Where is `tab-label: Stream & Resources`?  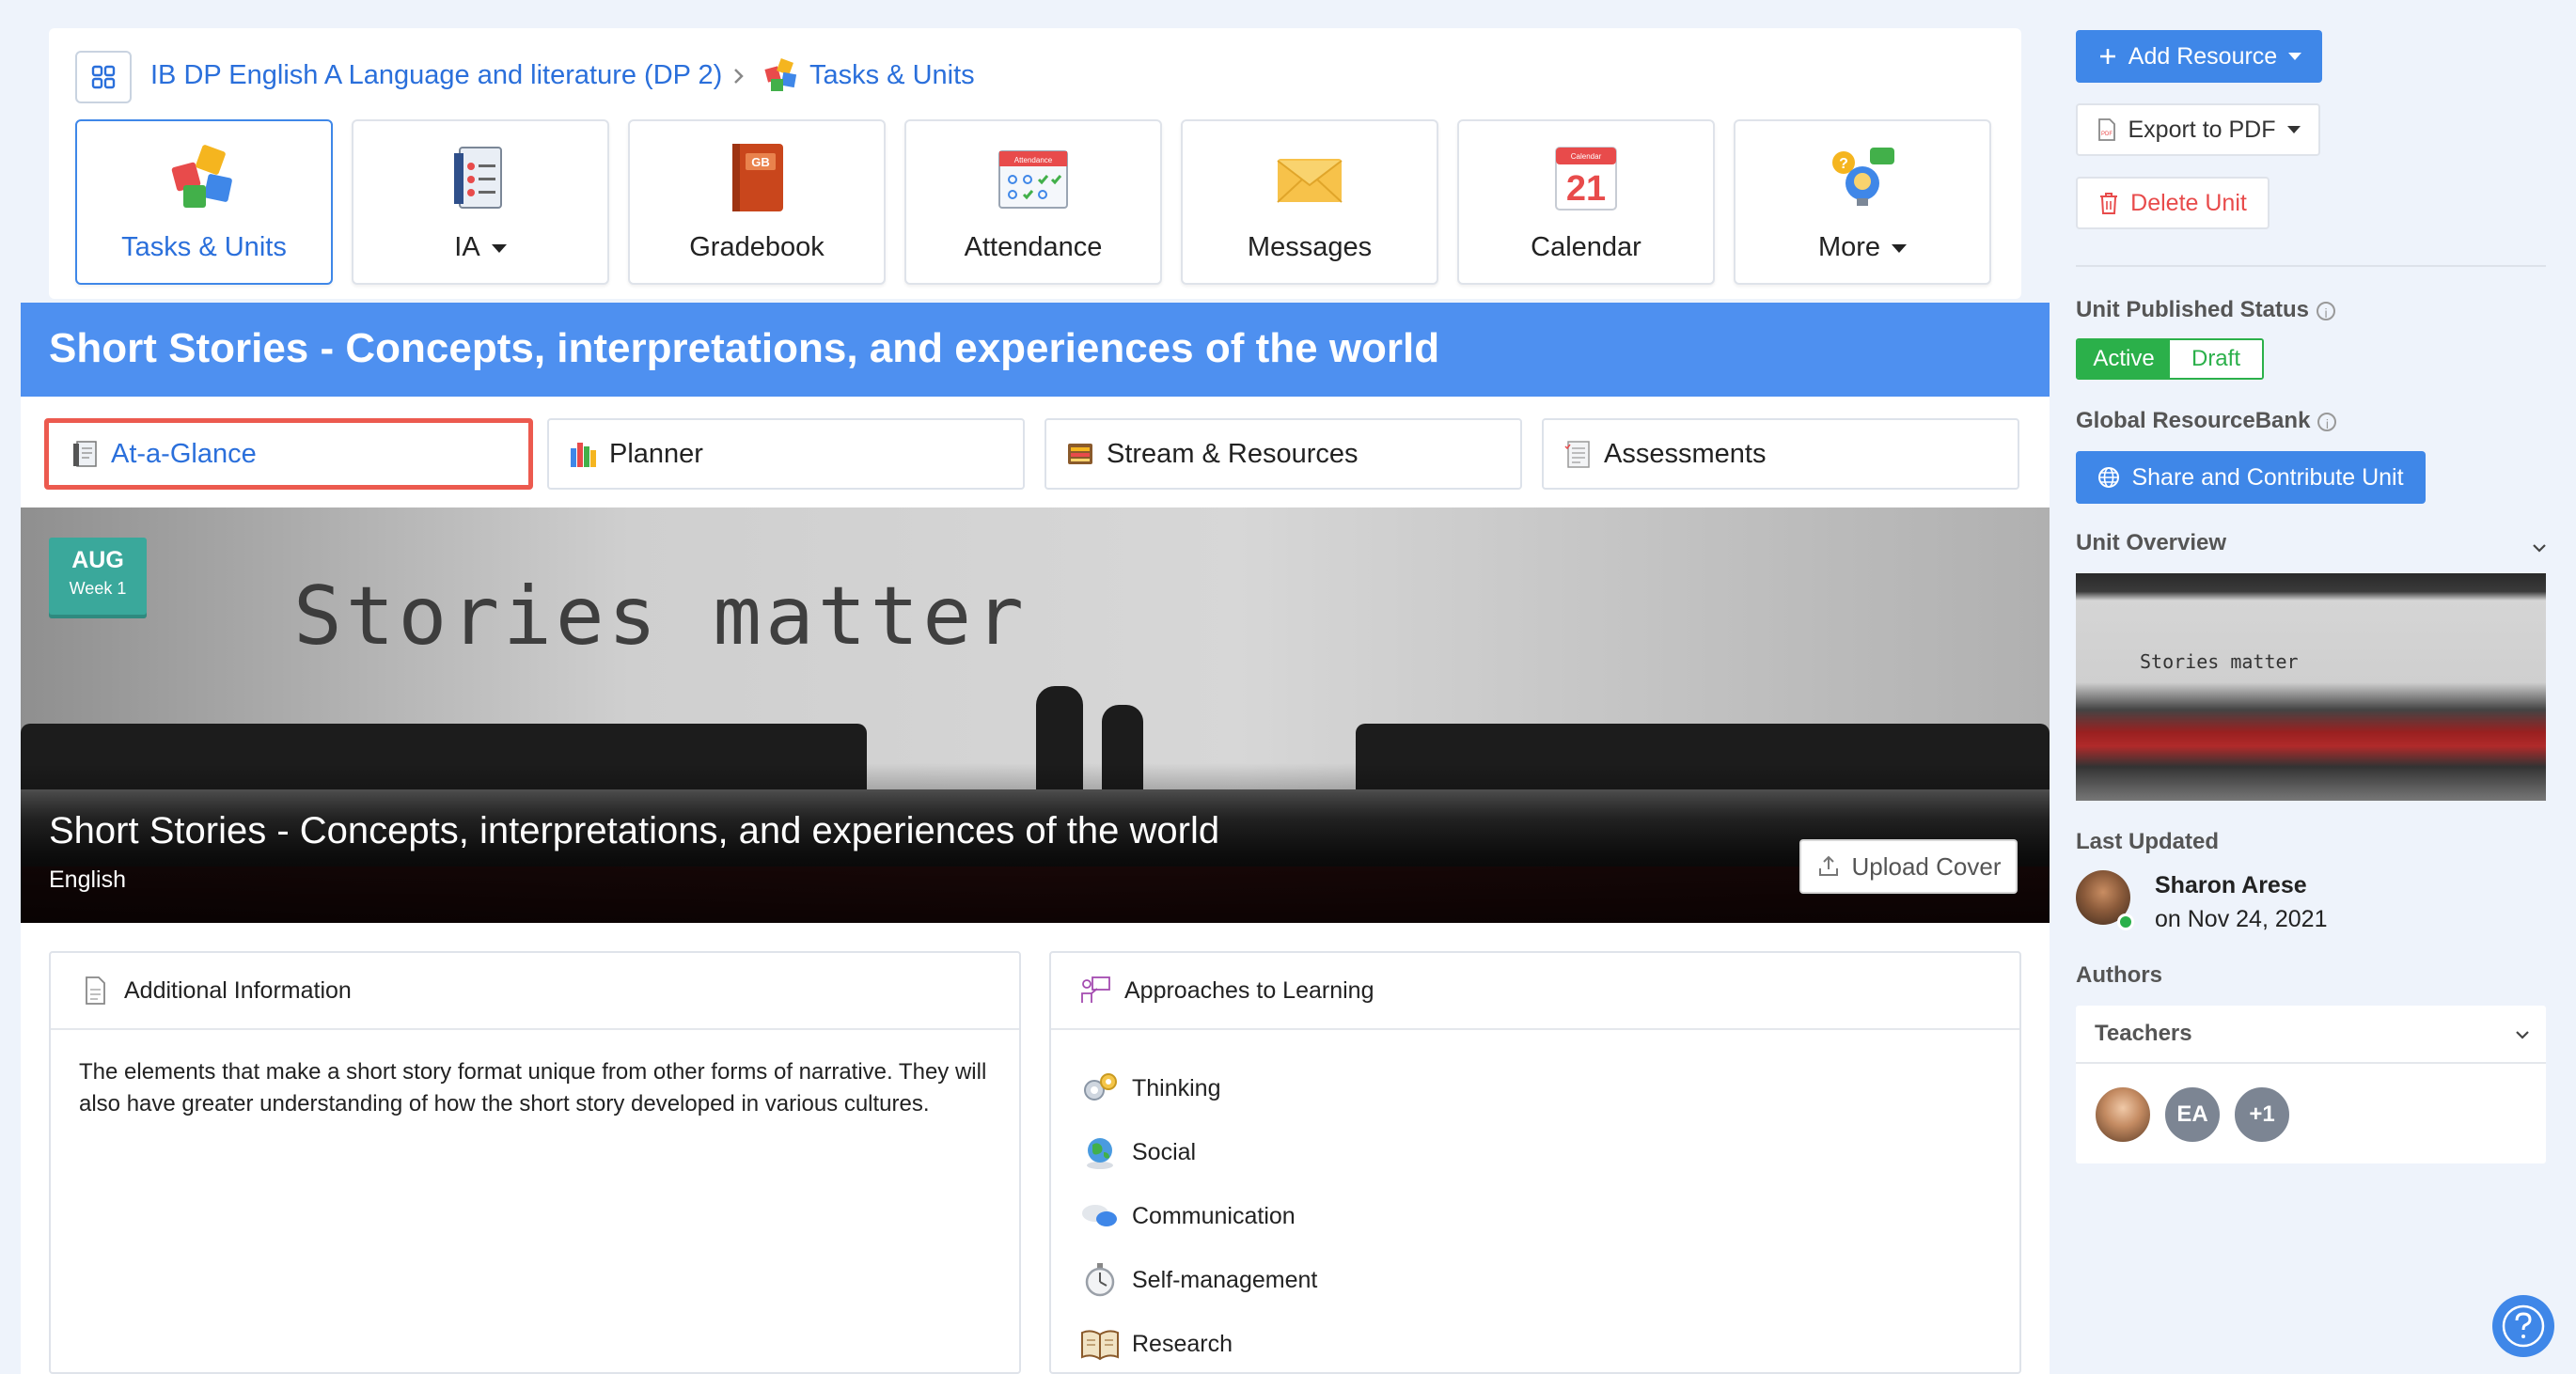
tab-label: Stream & Resources is located at coordinates (1233, 453).